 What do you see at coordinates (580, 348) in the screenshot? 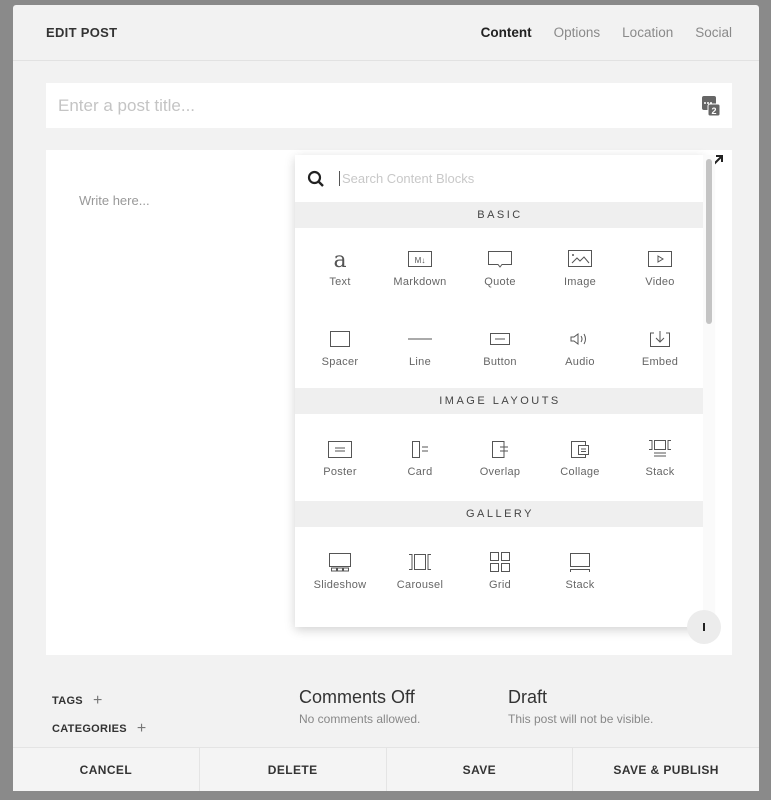
I see `block-audio: Audio` at bounding box center [580, 348].